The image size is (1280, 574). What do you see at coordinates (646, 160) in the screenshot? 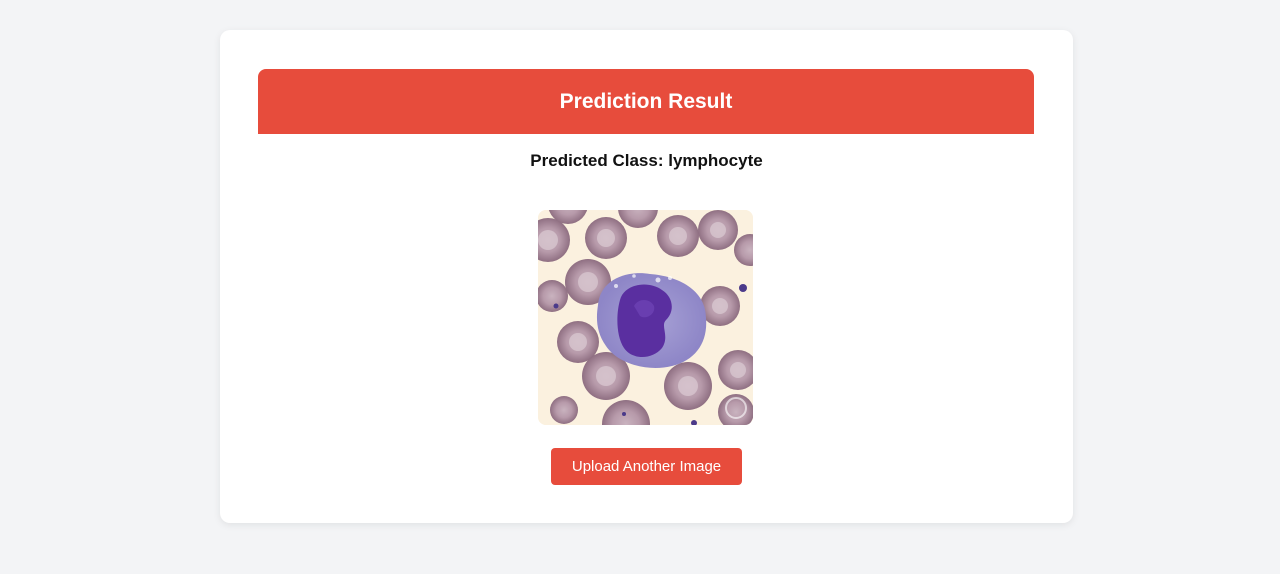
I see `predicted-class-text: Predicted Class: lymphocyte` at bounding box center [646, 160].